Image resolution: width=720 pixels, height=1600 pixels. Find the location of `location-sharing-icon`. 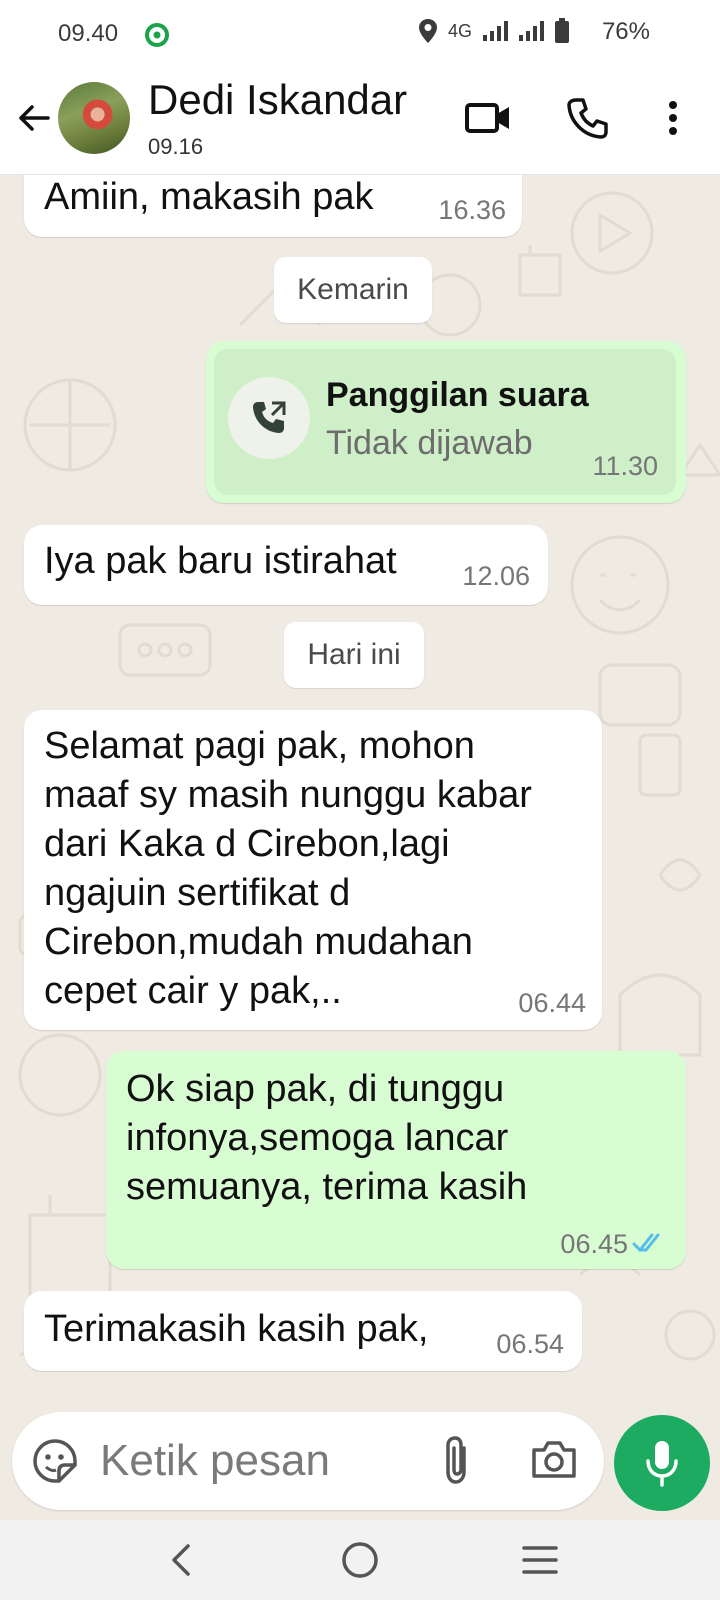

location-sharing-icon is located at coordinates (157, 35).